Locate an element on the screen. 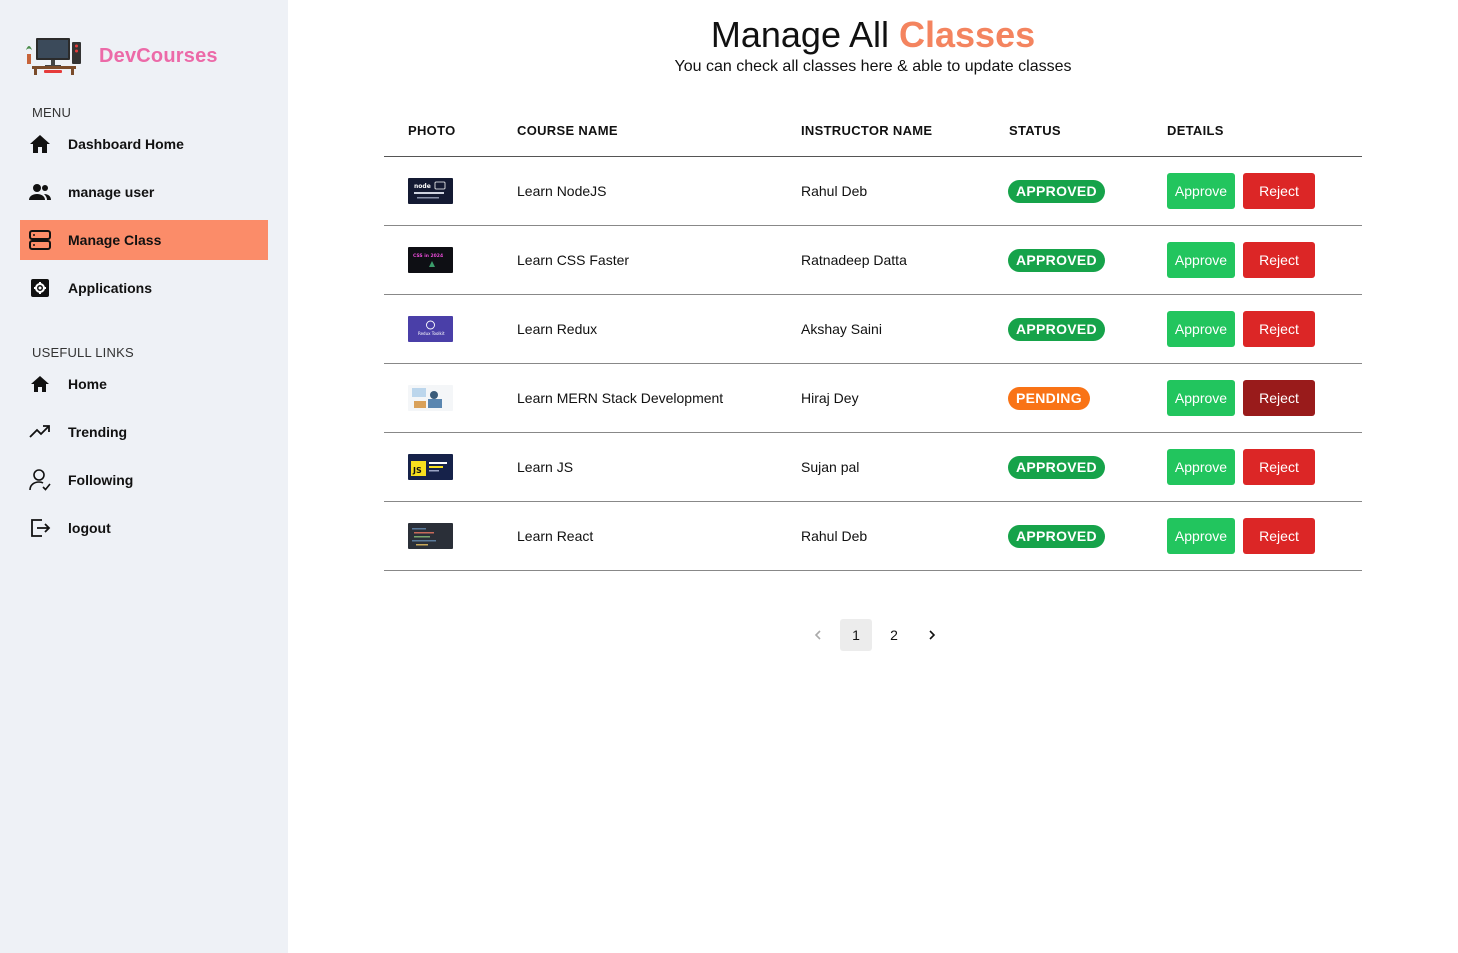  page-2-button: 2 is located at coordinates (894, 635).